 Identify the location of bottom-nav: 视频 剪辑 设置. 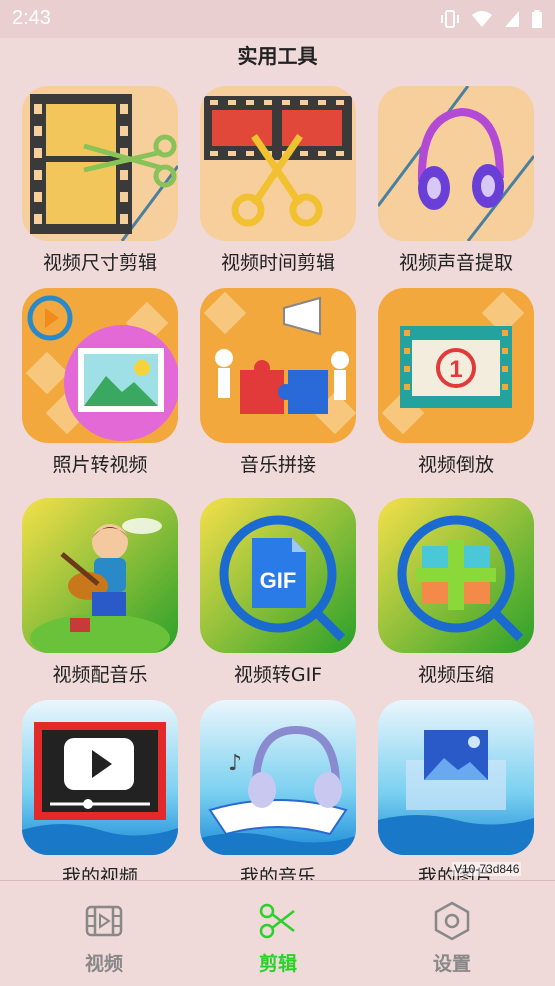
(277, 933).